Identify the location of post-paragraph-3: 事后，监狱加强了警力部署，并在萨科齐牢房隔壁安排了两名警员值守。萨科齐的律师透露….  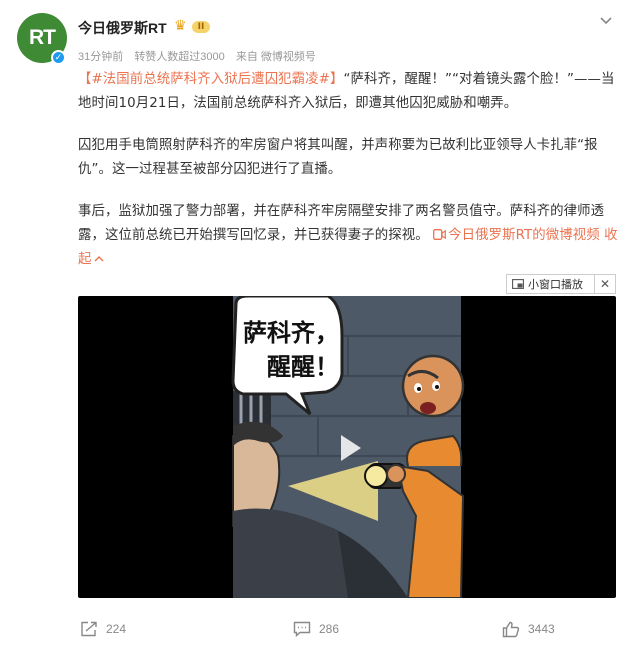
(348, 236).